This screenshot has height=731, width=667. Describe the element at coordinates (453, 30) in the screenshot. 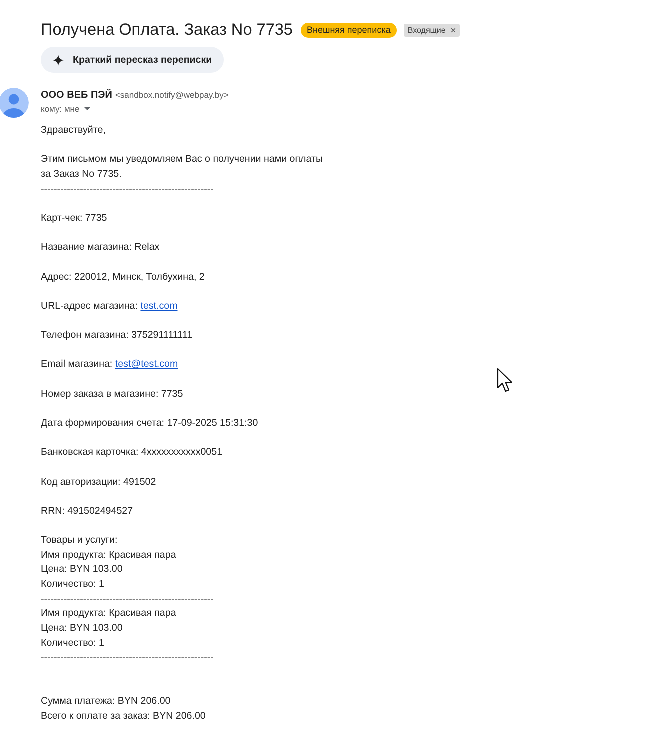

I see `close-icon` at that location.